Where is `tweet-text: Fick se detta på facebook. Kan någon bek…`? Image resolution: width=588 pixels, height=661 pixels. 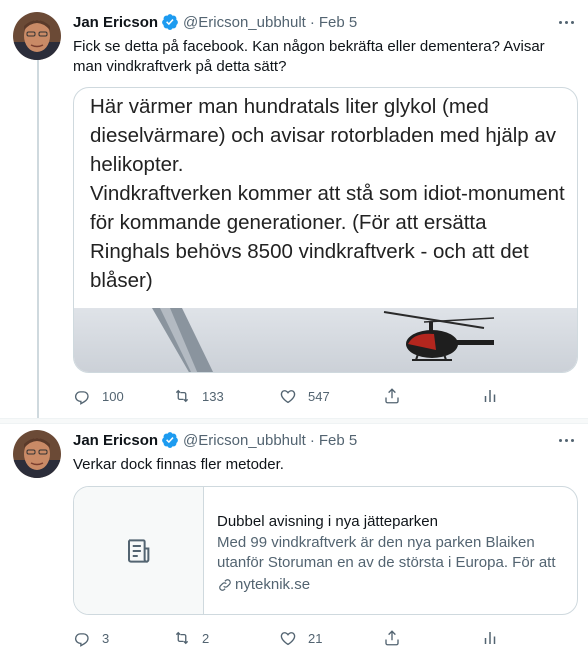 tweet-text: Fick se detta på facebook. Kan någon bek… is located at coordinates (309, 56).